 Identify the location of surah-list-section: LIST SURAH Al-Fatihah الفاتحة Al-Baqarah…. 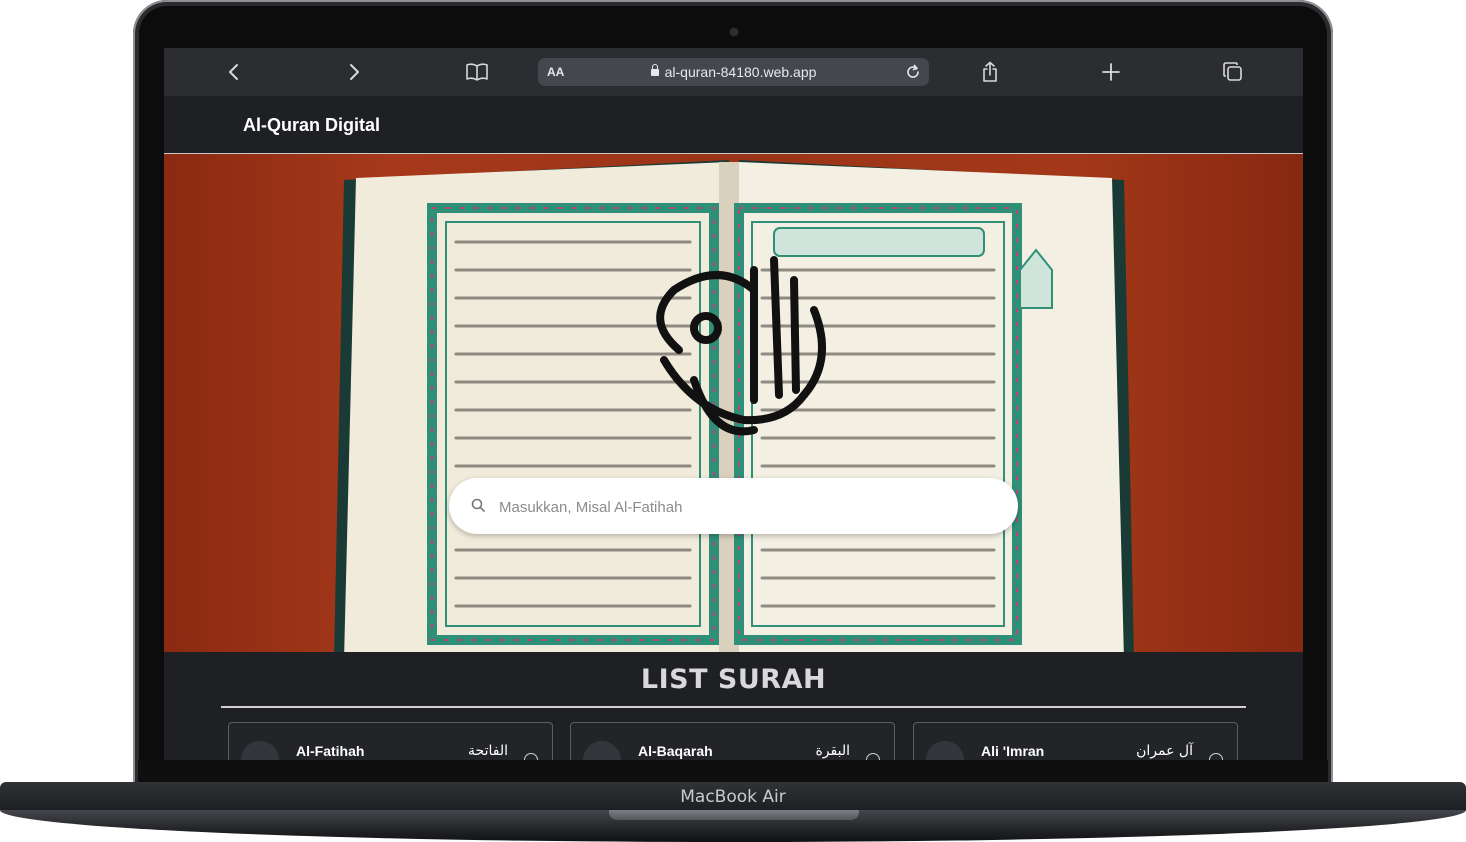
(733, 706).